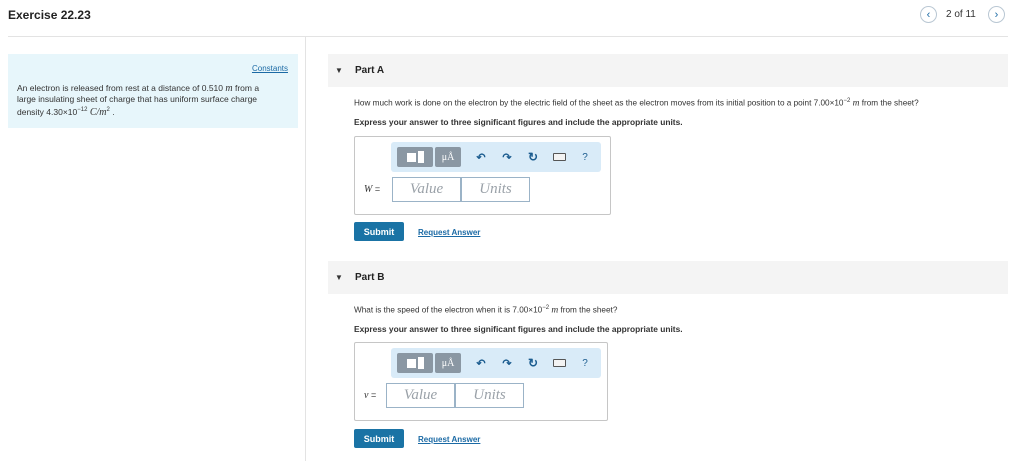 Image resolution: width=1024 pixels, height=461 pixels. Describe the element at coordinates (370, 70) in the screenshot. I see `part-a-label: Part A` at that location.